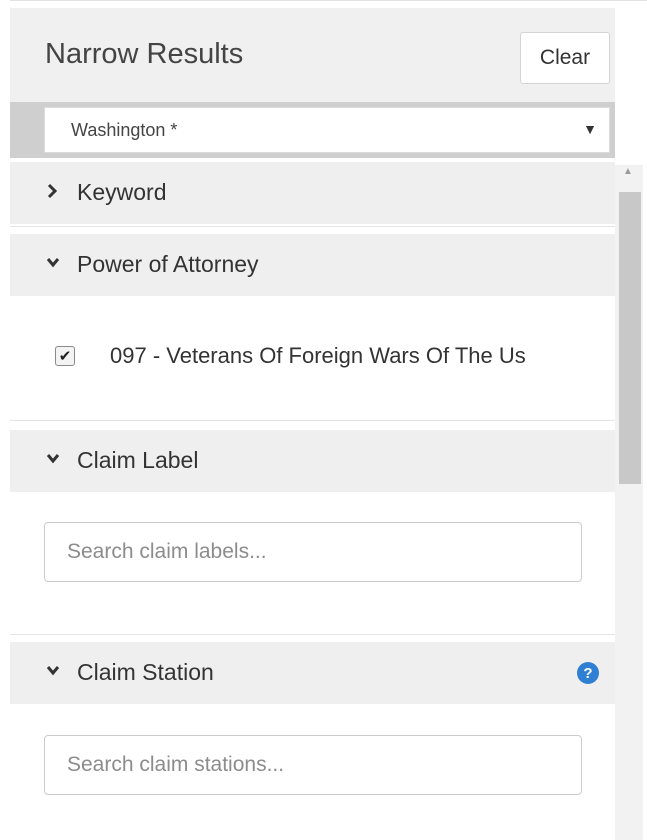  I want to click on section-power-of-attorney-label: Power of Attorney, so click(168, 264).